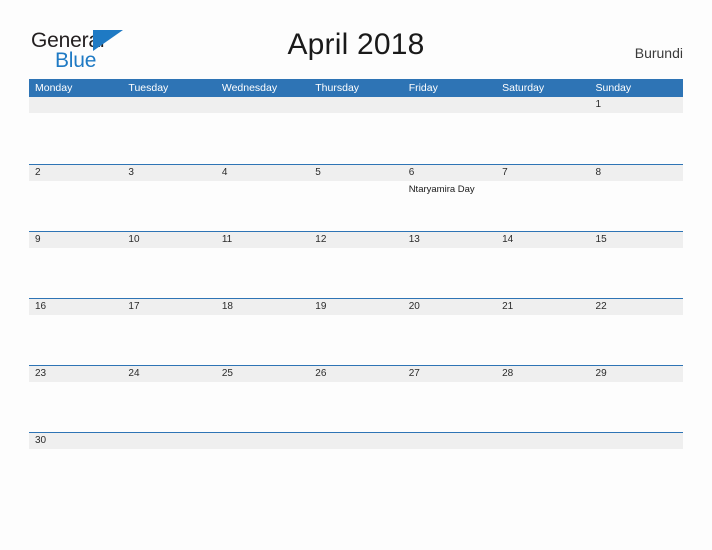 The height and width of the screenshot is (550, 712). What do you see at coordinates (168, 307) in the screenshot?
I see `day-cell: 17` at bounding box center [168, 307].